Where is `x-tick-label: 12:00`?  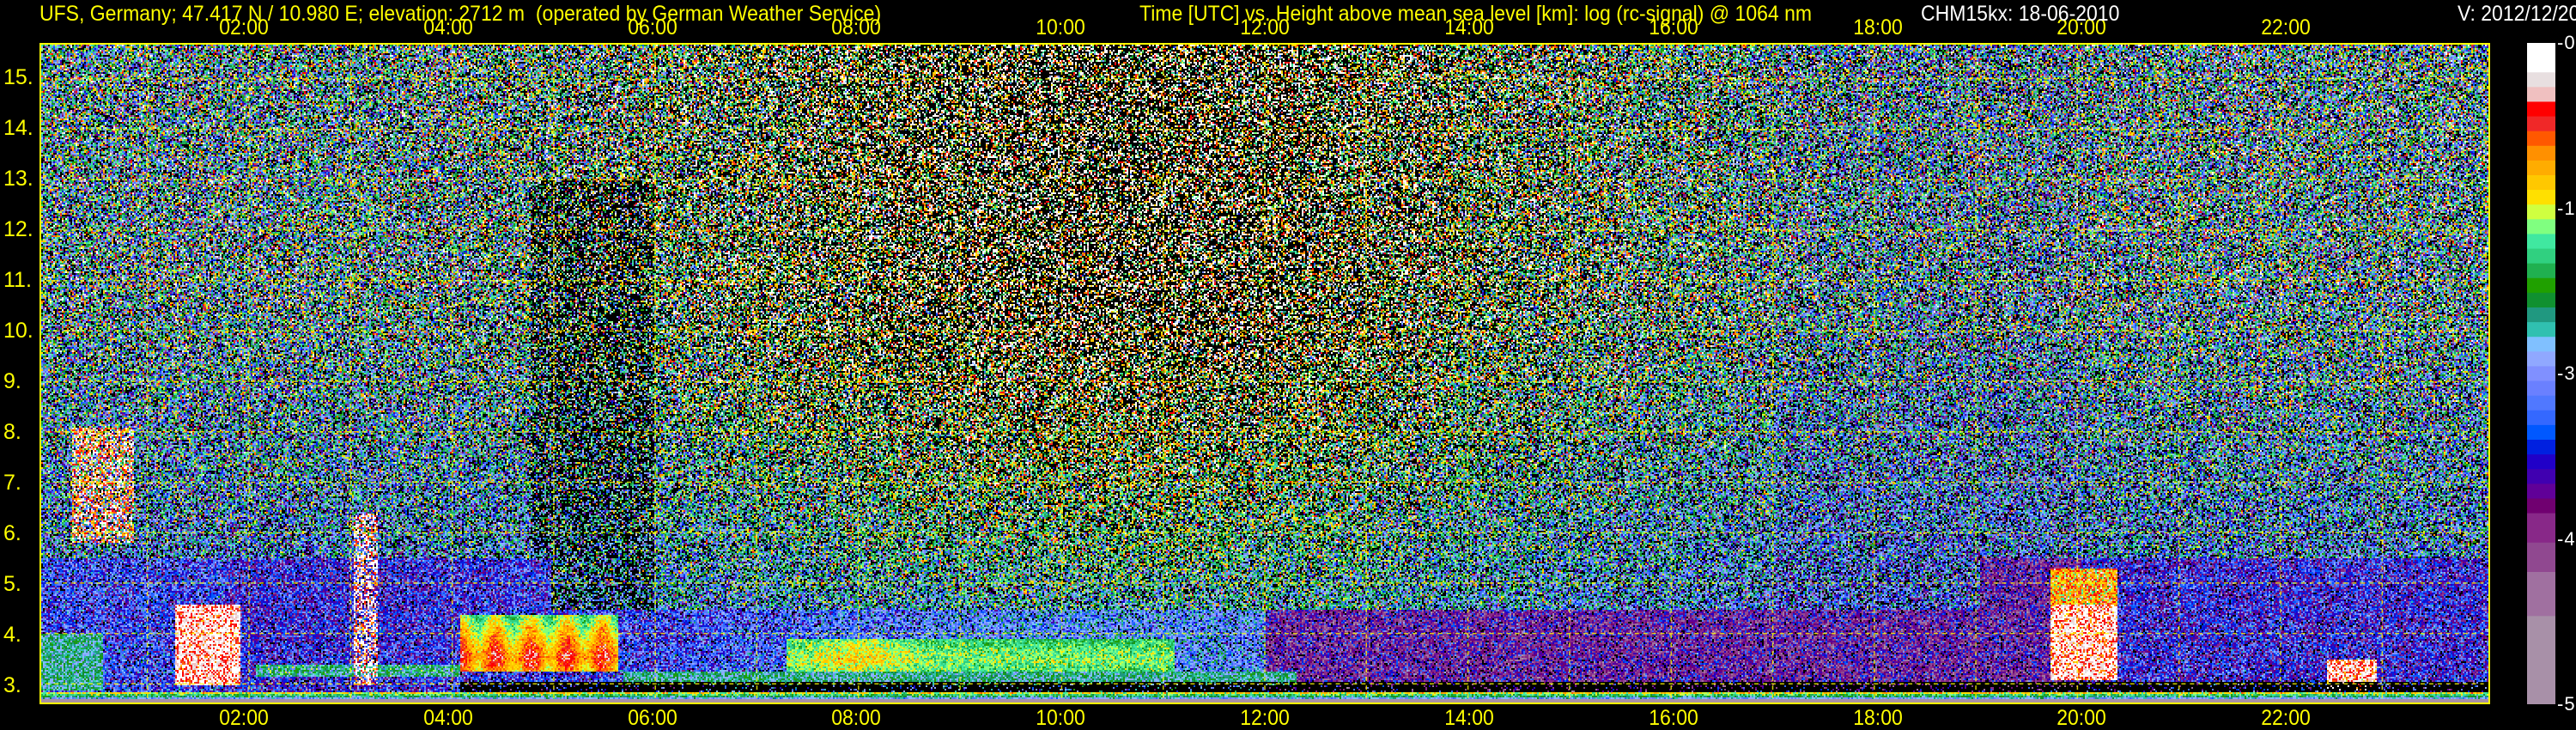 x-tick-label: 12:00 is located at coordinates (1265, 718).